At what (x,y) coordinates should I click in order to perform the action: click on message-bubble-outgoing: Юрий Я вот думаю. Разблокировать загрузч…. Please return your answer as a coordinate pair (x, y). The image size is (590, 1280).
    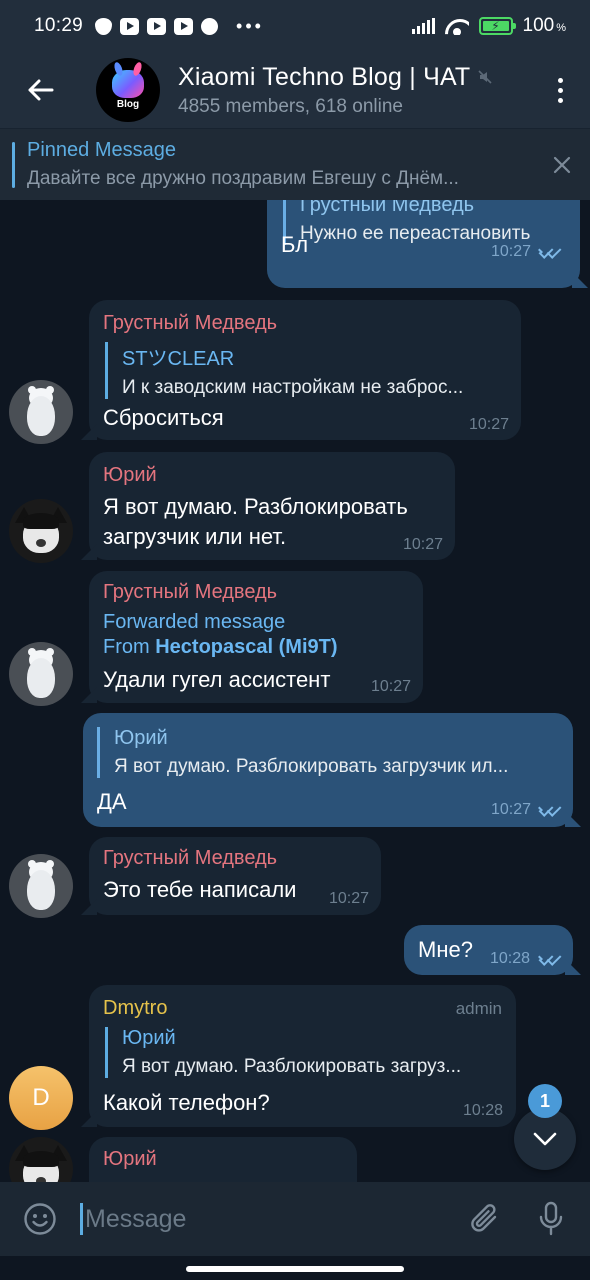
    Looking at the image, I should click on (328, 770).